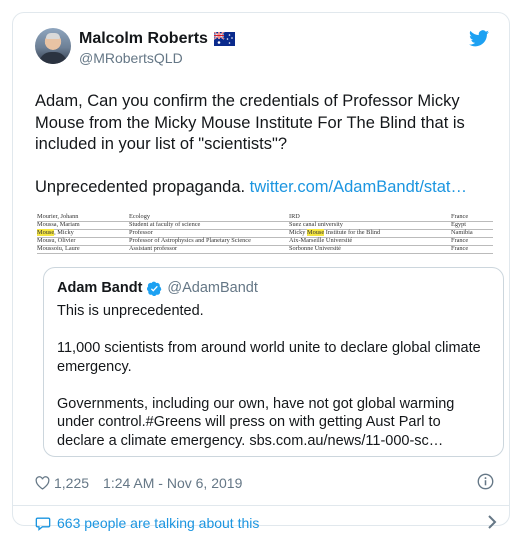  Describe the element at coordinates (172, 483) in the screenshot. I see `tweet-timestamp: 1:24 AM - Nov 6, 2019` at that location.